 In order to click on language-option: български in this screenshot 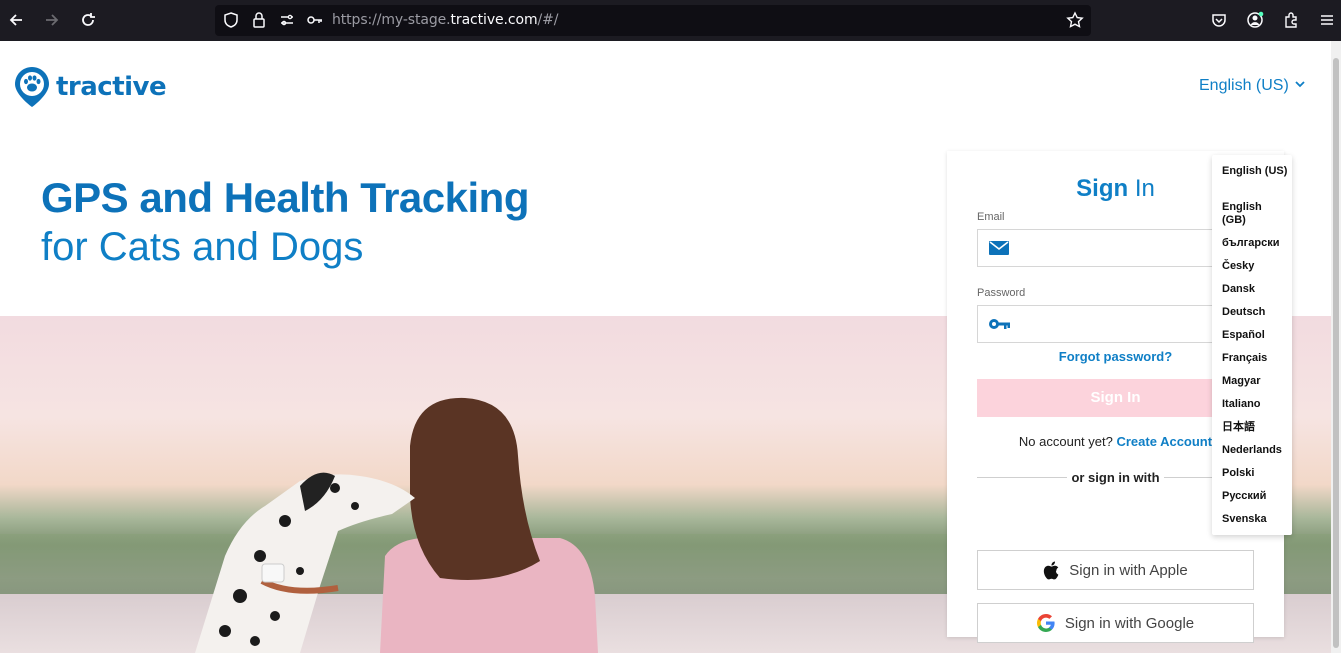, I will do `click(1255, 243)`.